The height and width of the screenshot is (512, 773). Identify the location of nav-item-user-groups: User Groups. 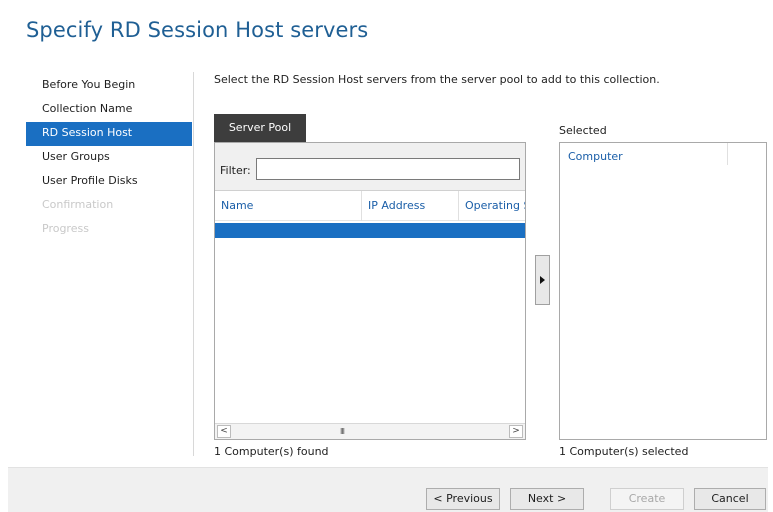
(109, 158).